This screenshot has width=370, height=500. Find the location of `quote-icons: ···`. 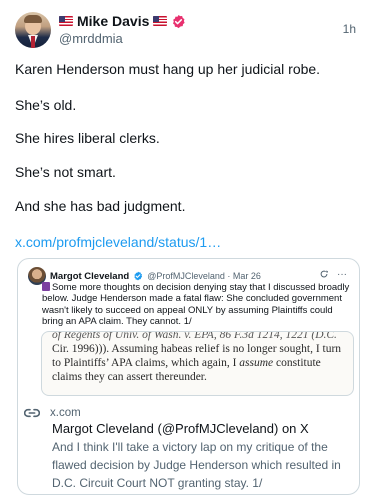

quote-icons: ··· is located at coordinates (333, 274).